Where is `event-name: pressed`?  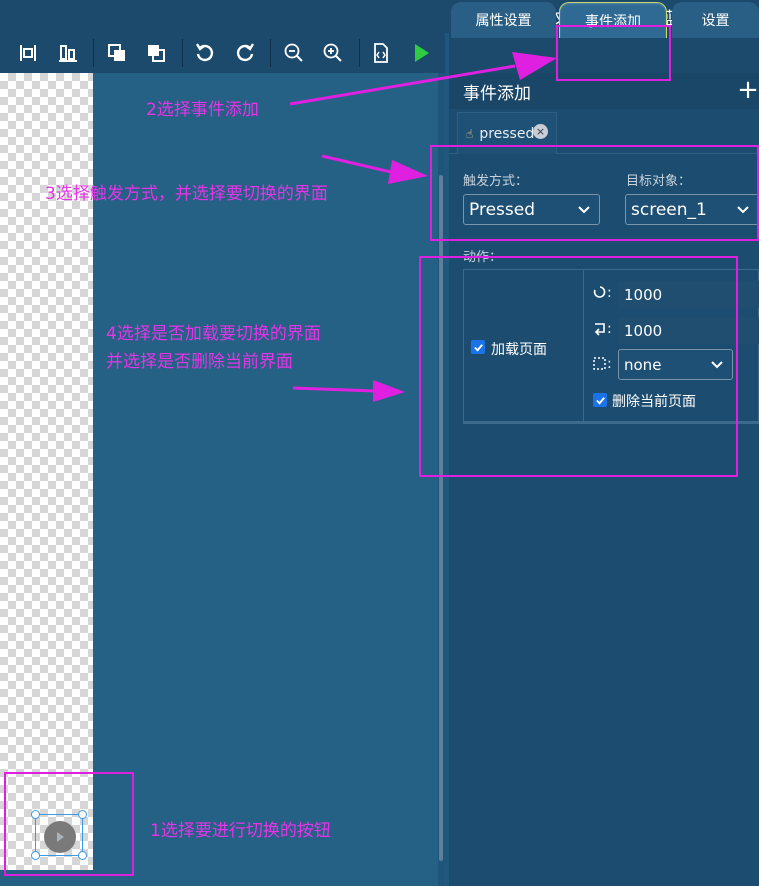 event-name: pressed is located at coordinates (507, 133).